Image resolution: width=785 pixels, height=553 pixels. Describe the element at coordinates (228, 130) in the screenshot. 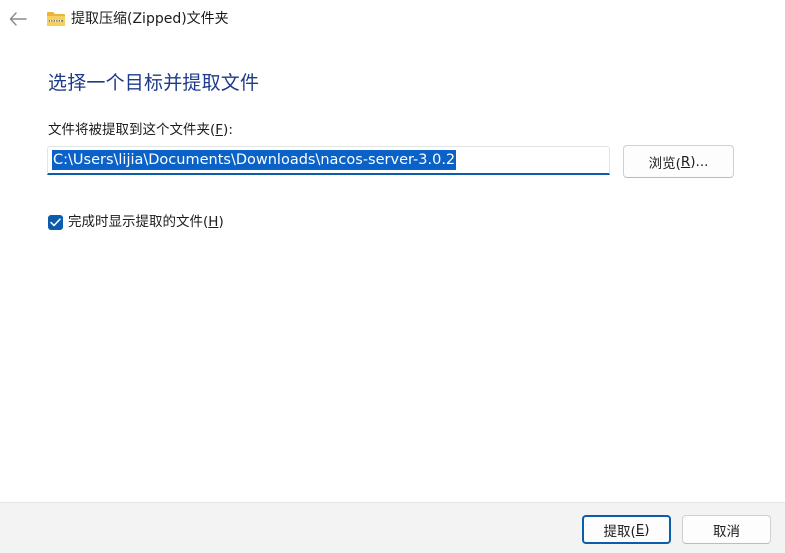

I see `destination-label-tail: ):` at that location.